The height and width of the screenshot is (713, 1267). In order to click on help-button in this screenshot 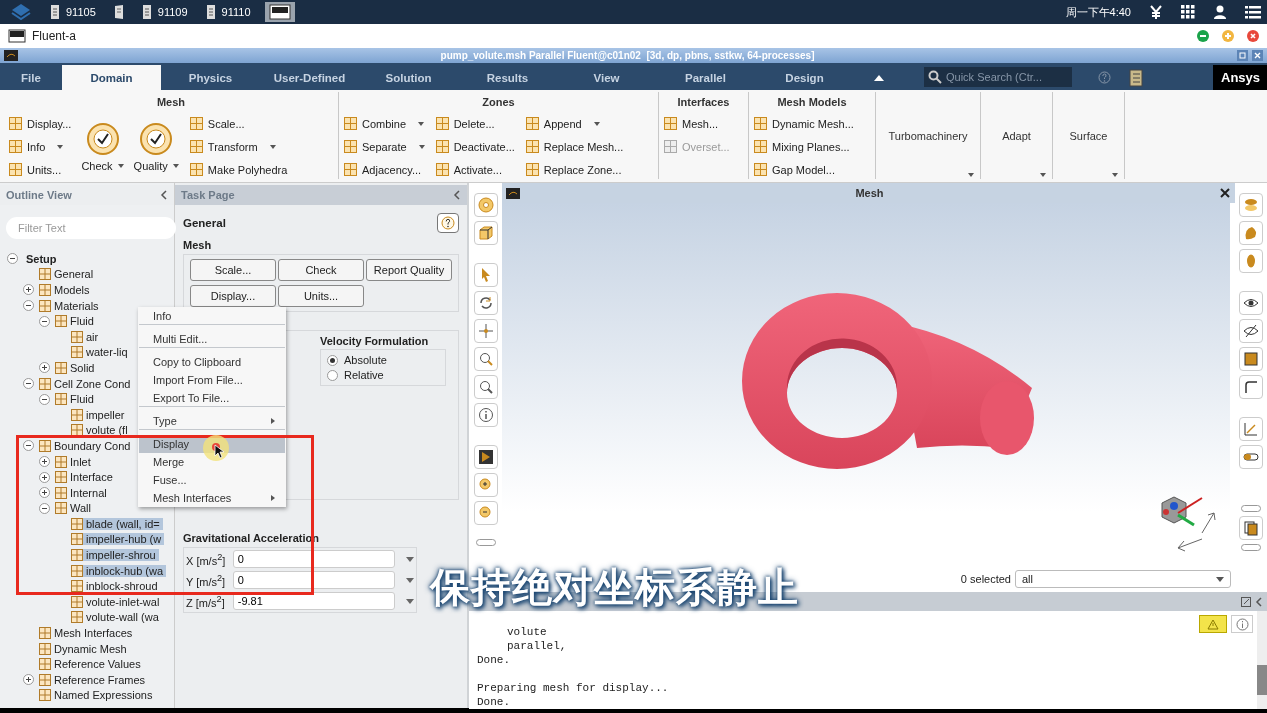, I will do `click(448, 223)`.